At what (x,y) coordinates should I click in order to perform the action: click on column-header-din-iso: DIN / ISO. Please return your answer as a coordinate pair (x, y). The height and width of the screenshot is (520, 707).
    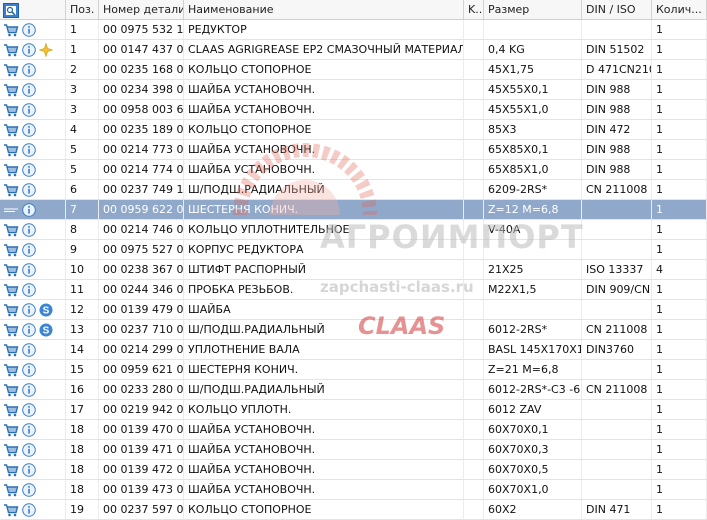
    Looking at the image, I should click on (617, 9).